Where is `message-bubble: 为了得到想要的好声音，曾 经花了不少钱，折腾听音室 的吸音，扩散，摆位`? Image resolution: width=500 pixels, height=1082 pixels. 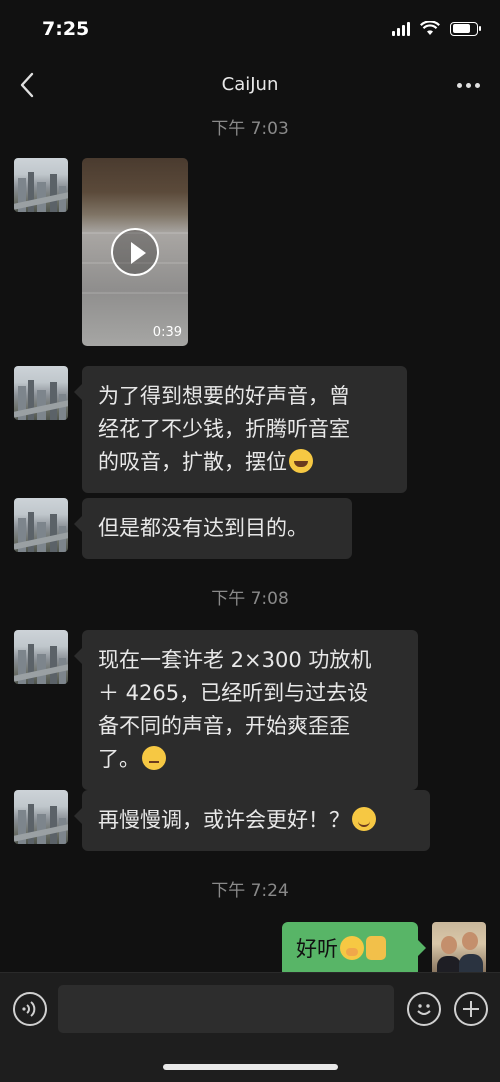
message-bubble: 为了得到想要的好声音，曾 经花了不少钱，折腾听音室 的吸音，扩散，摆位 is located at coordinates (240, 429).